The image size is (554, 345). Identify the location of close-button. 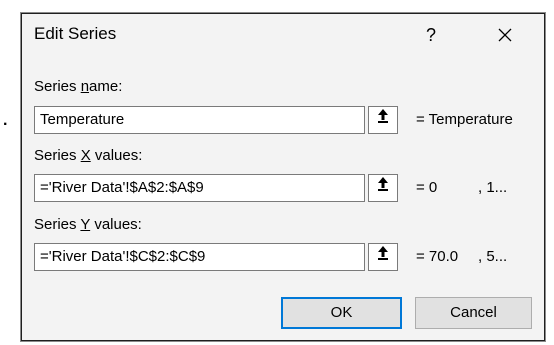
(505, 35).